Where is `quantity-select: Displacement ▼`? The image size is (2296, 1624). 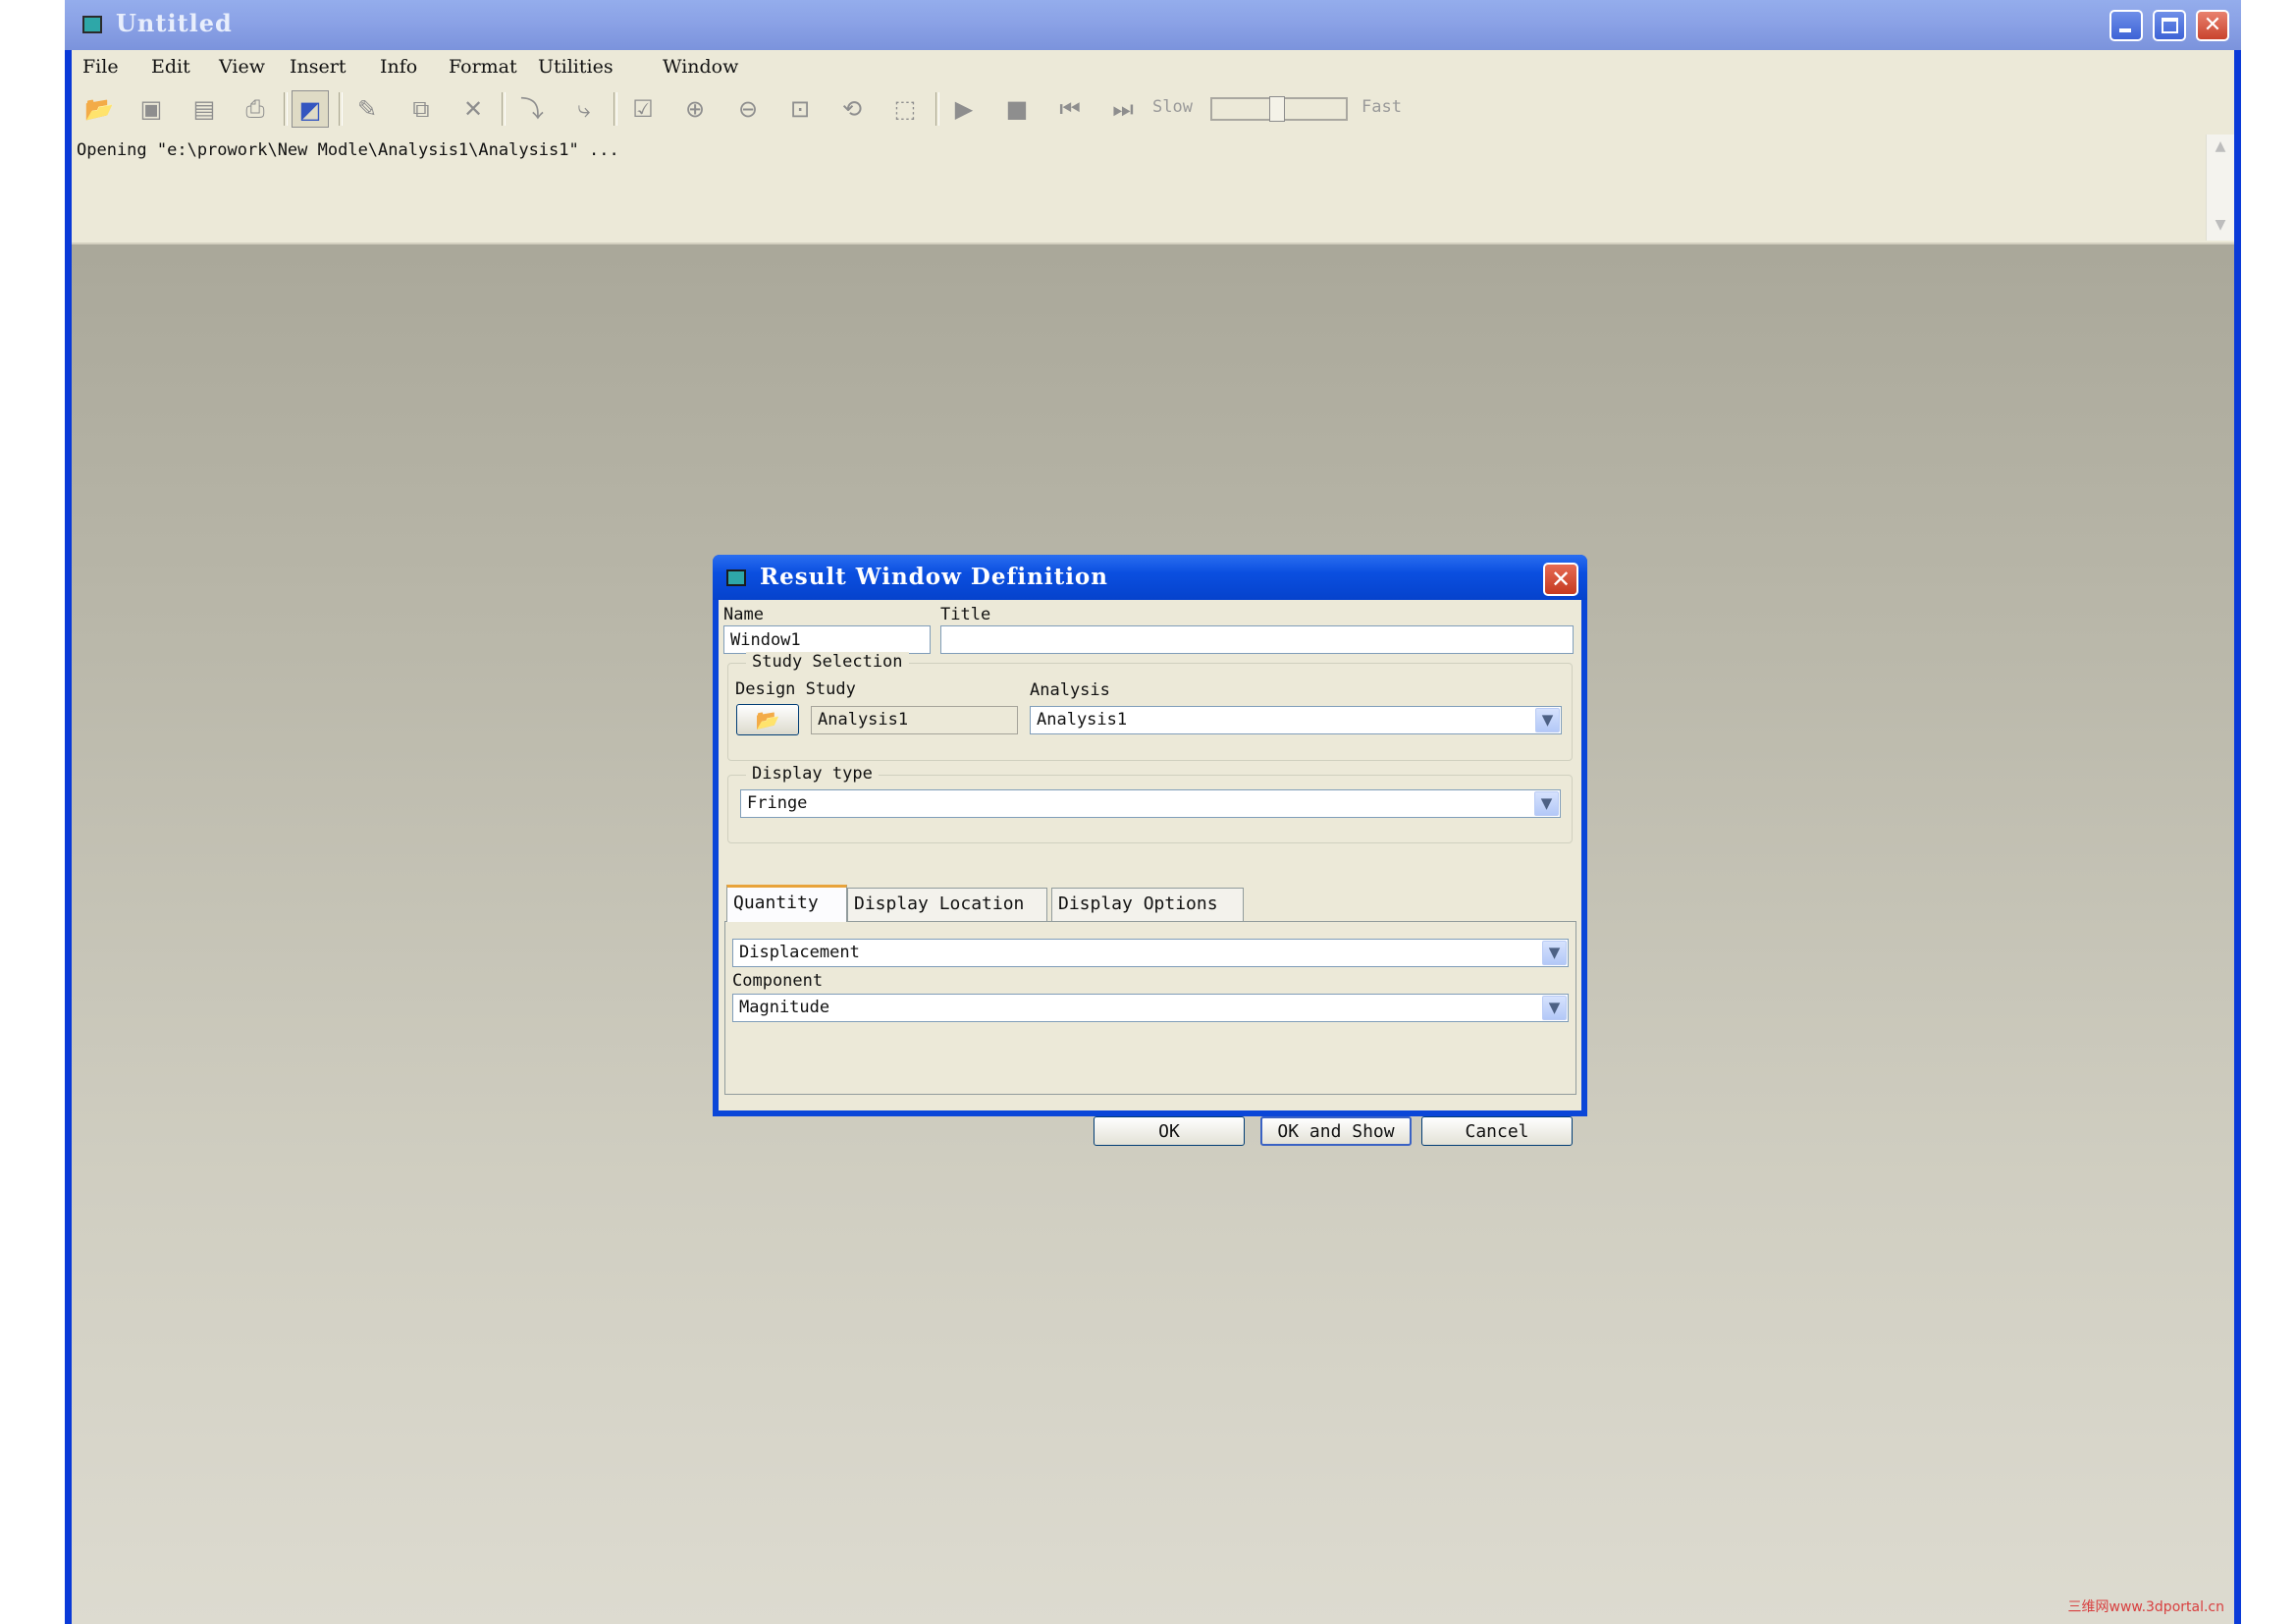
quantity-select: Displacement ▼ is located at coordinates (1150, 953).